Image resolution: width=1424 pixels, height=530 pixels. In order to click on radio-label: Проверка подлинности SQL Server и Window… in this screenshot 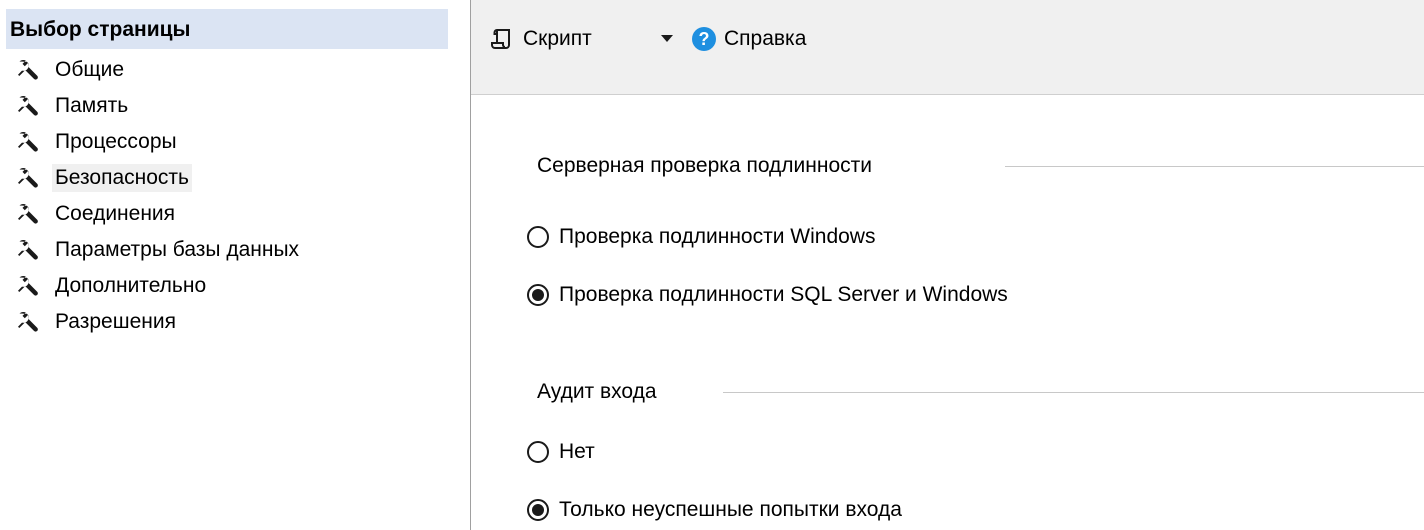, I will do `click(783, 294)`.